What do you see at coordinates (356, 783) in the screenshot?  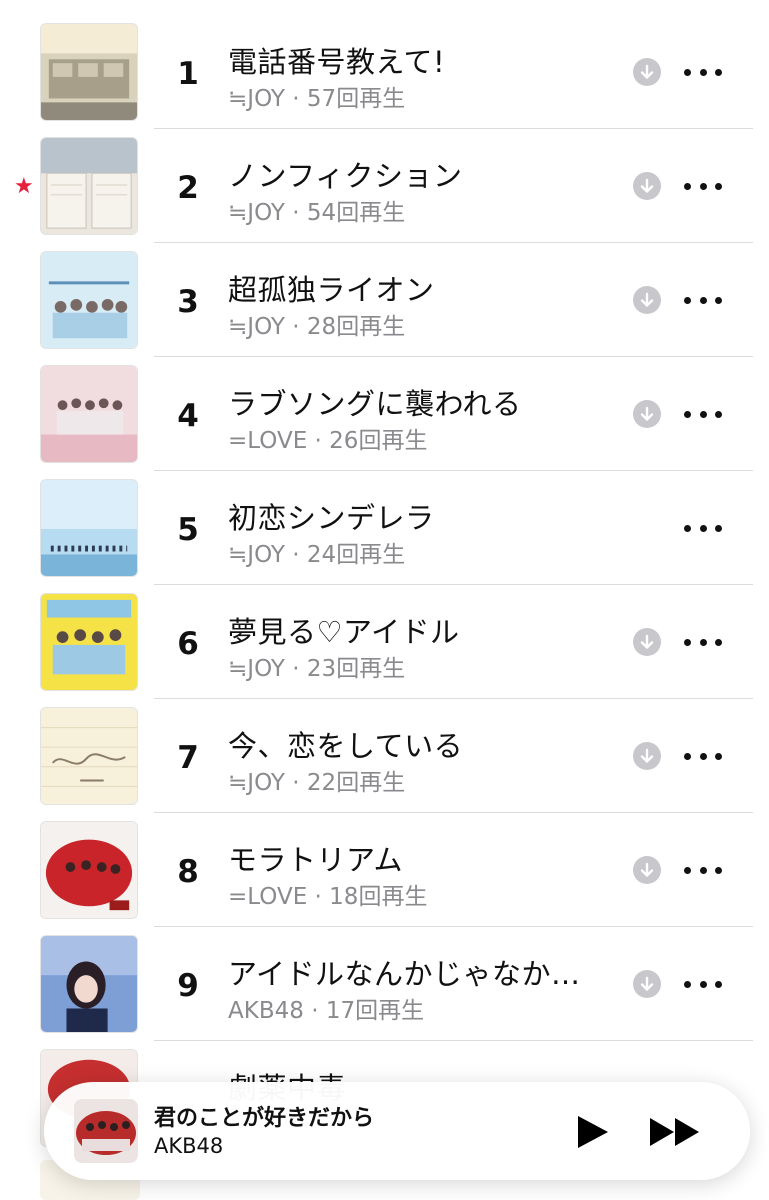 I see `play-count: 22回再生` at bounding box center [356, 783].